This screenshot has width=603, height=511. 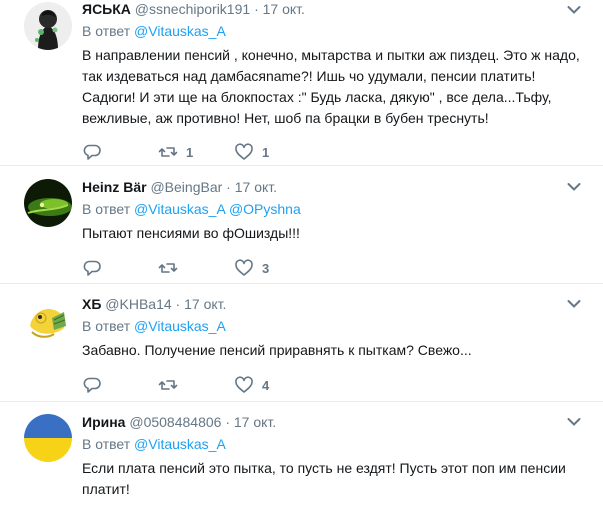 I want to click on tweet-header: Ирина @0508484806 · 17 окт., so click(x=342, y=422).